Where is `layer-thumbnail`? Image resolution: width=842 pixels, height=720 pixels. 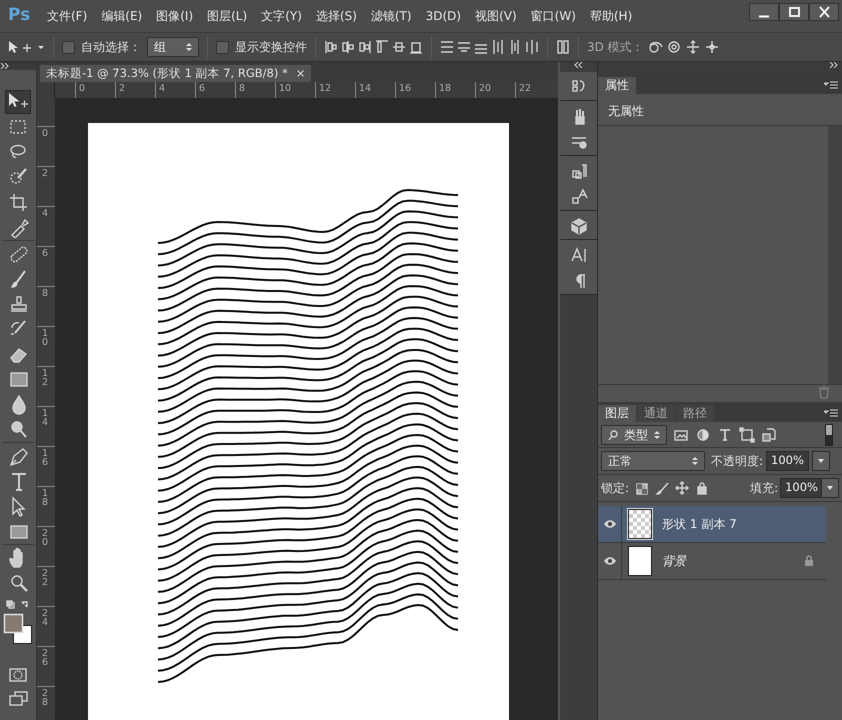 layer-thumbnail is located at coordinates (640, 524).